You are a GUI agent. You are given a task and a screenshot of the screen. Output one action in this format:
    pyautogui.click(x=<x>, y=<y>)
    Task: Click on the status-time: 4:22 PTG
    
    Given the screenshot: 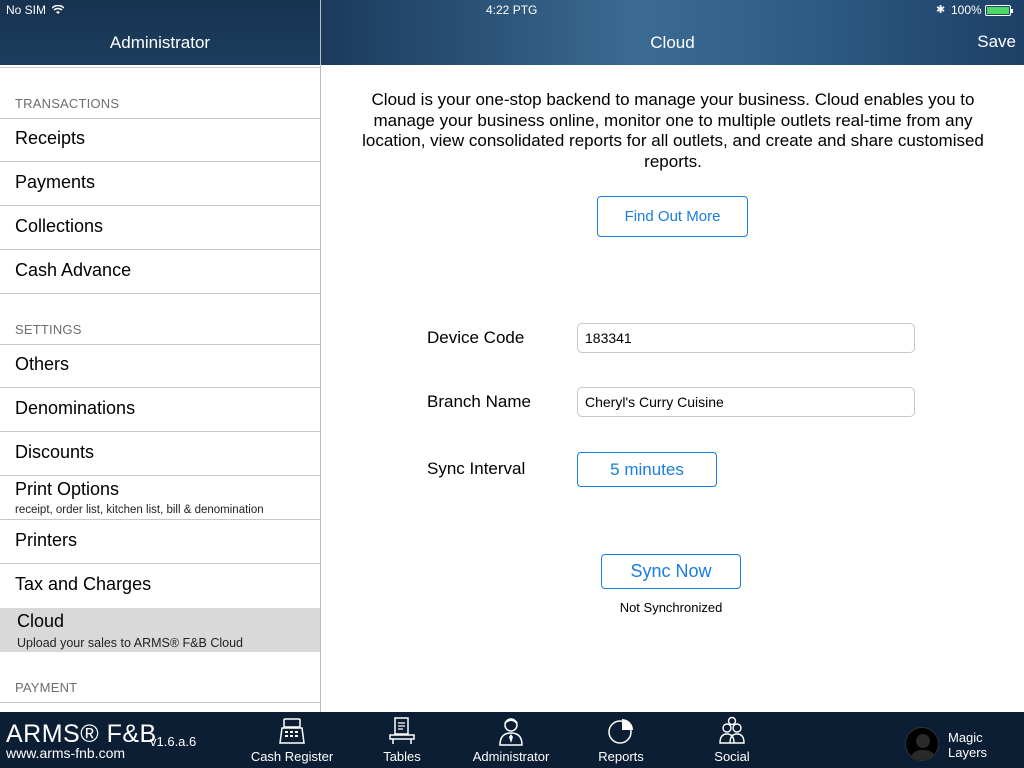 What is the action you would take?
    pyautogui.click(x=512, y=10)
    